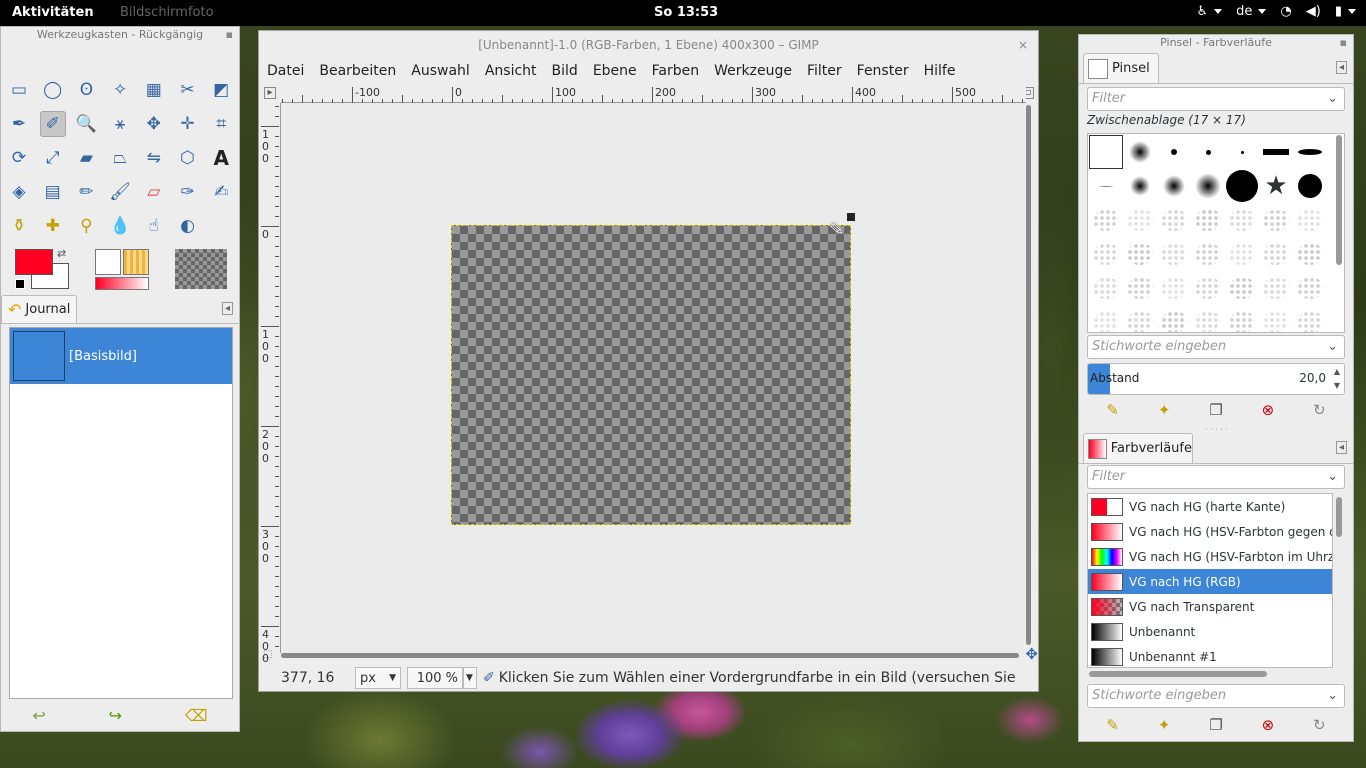 This screenshot has width=1366, height=768. What do you see at coordinates (120, 90) in the screenshot?
I see `fuzzy-select-tool-icon: ✧` at bounding box center [120, 90].